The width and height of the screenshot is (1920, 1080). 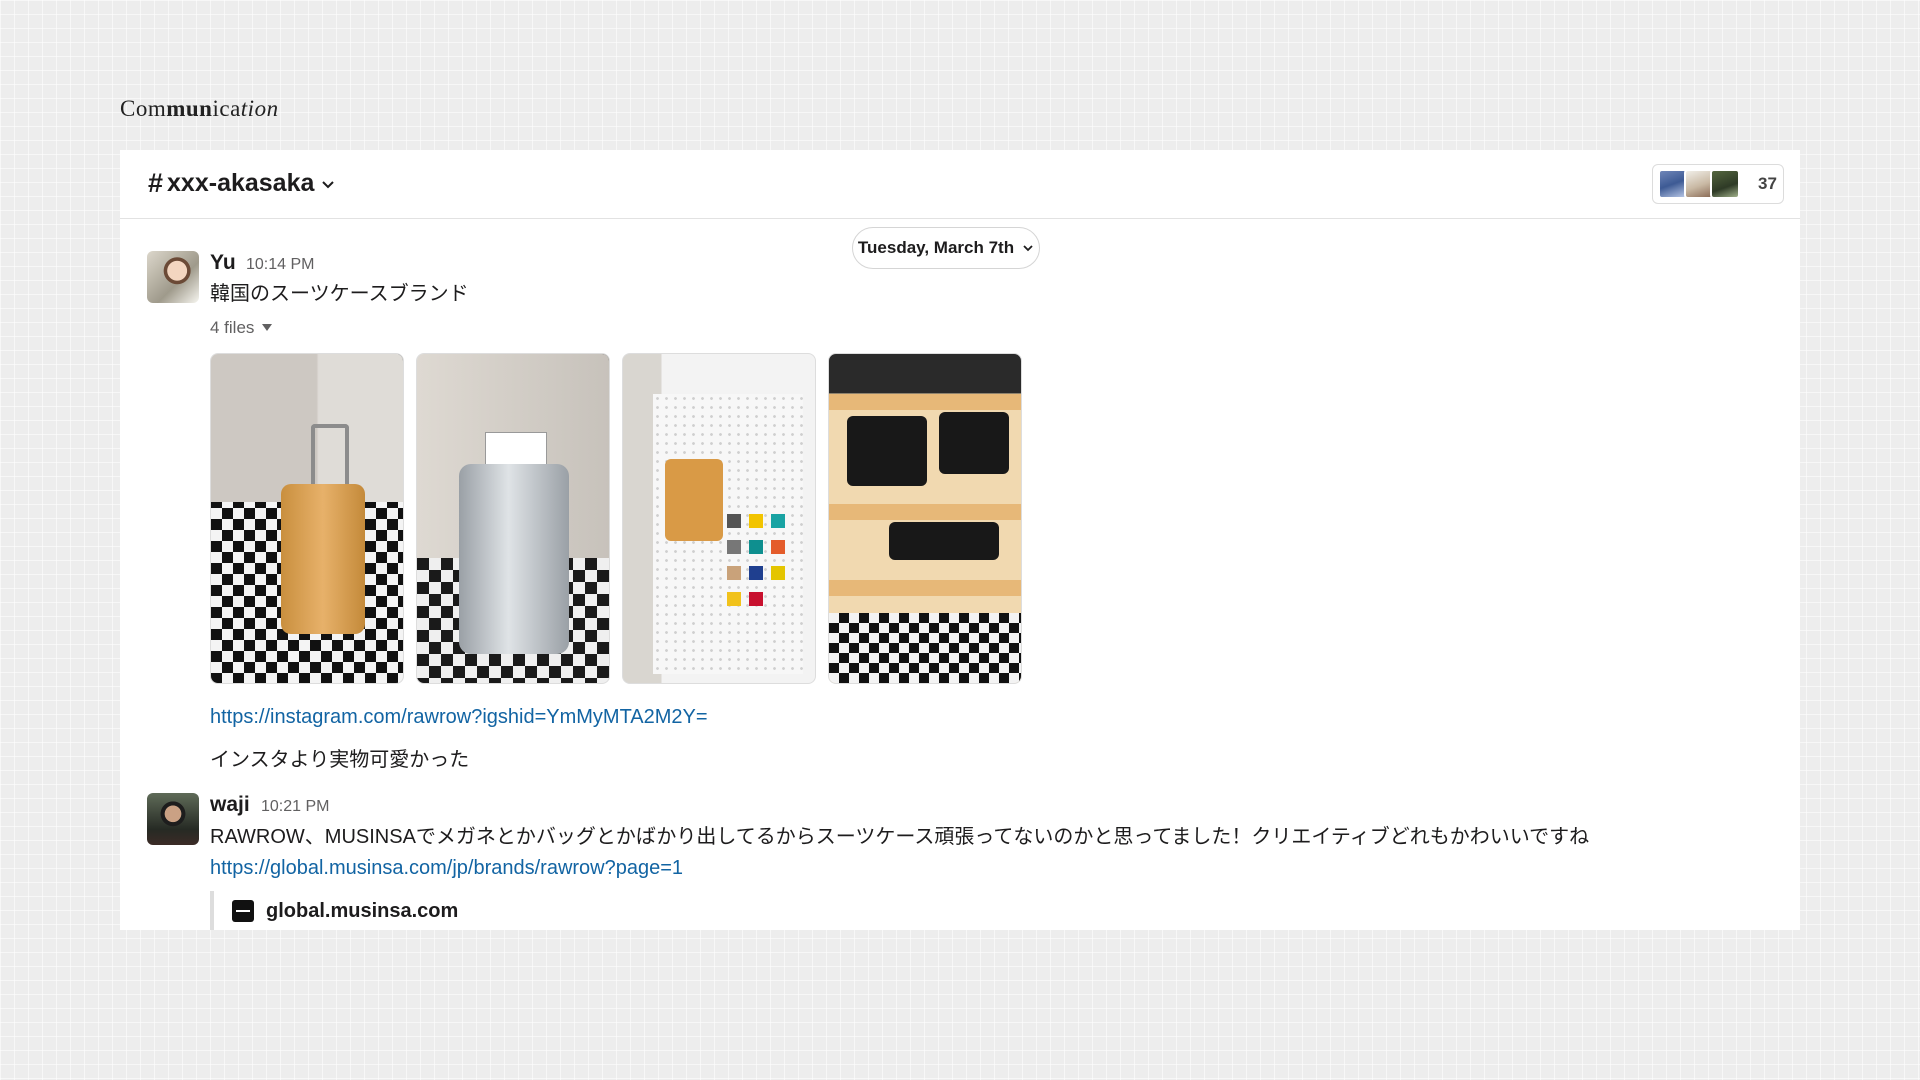 I want to click on brand-part-4: tion, so click(x=259, y=108).